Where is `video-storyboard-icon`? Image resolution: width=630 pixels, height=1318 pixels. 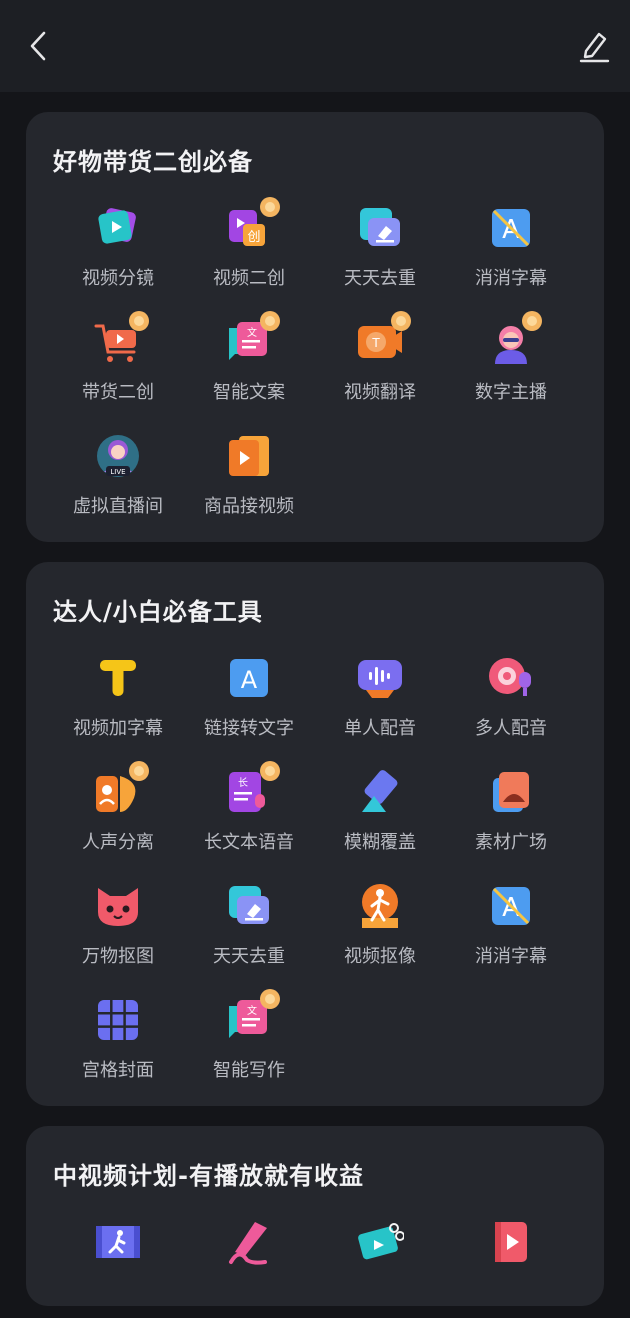 video-storyboard-icon is located at coordinates (118, 228).